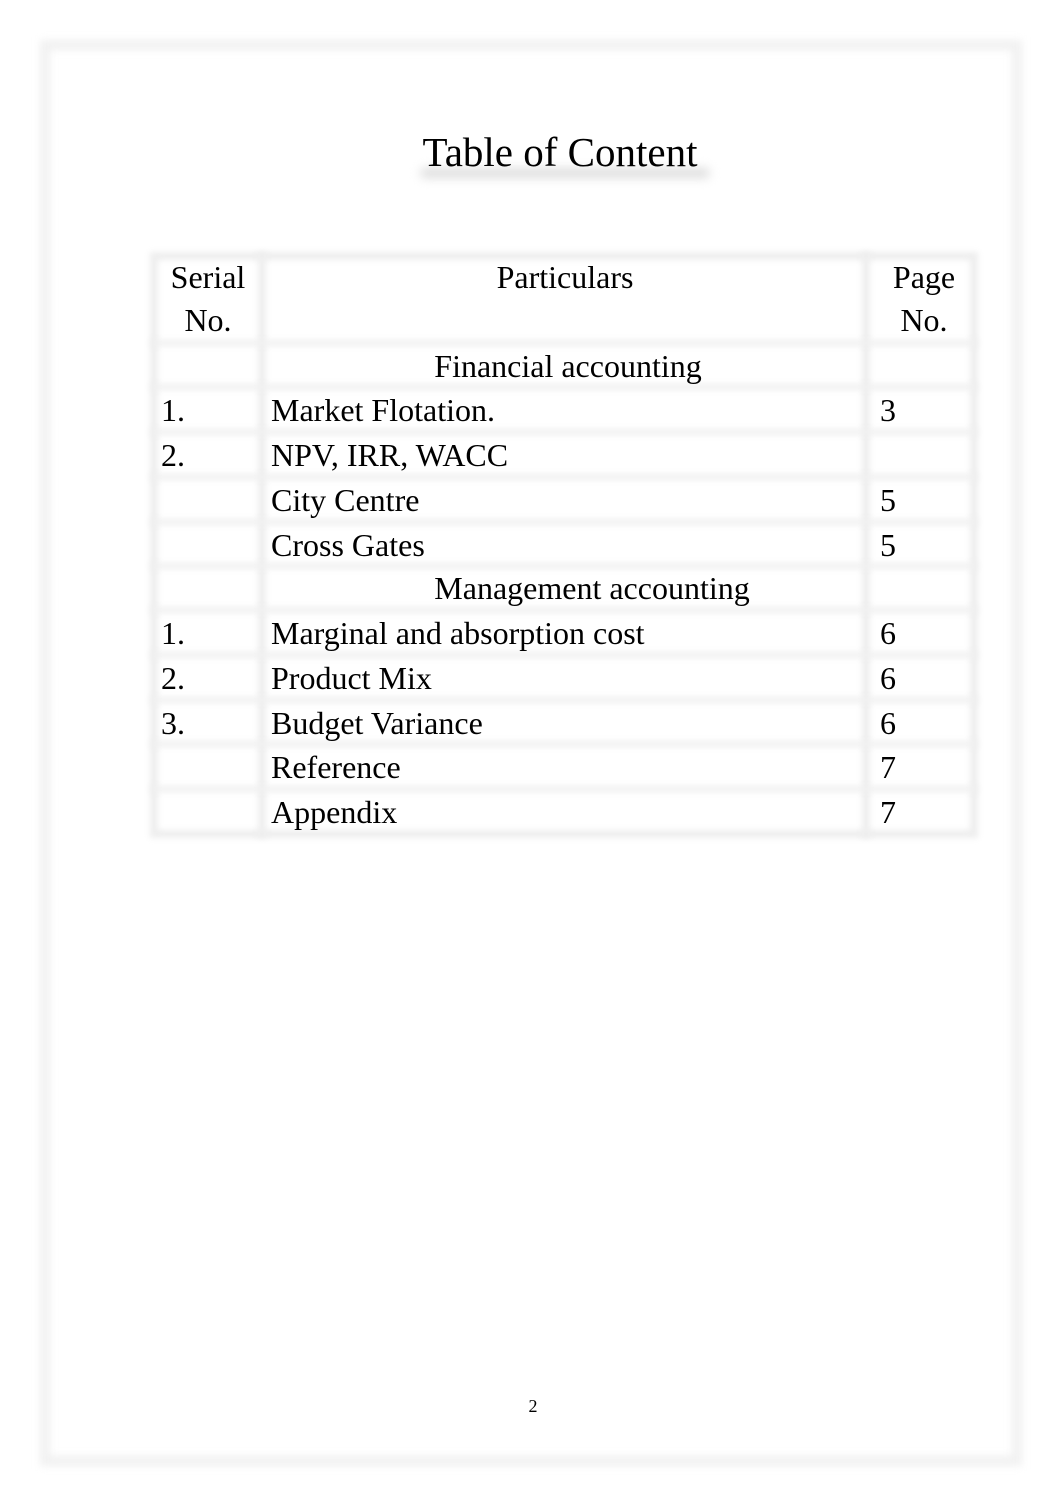 This screenshot has width=1062, height=1506. I want to click on particulars-cell: Reference, so click(336, 767).